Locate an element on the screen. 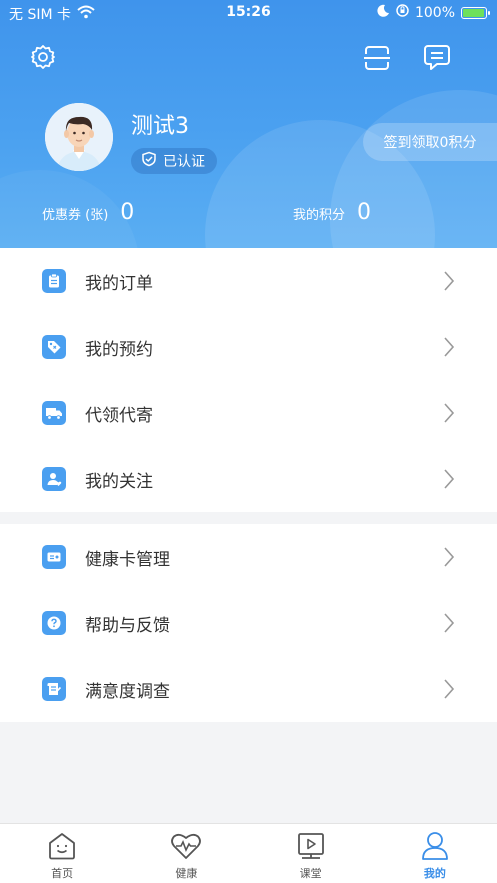 The width and height of the screenshot is (497, 883). menu-item-orders: 我的订单 is located at coordinates (248, 281).